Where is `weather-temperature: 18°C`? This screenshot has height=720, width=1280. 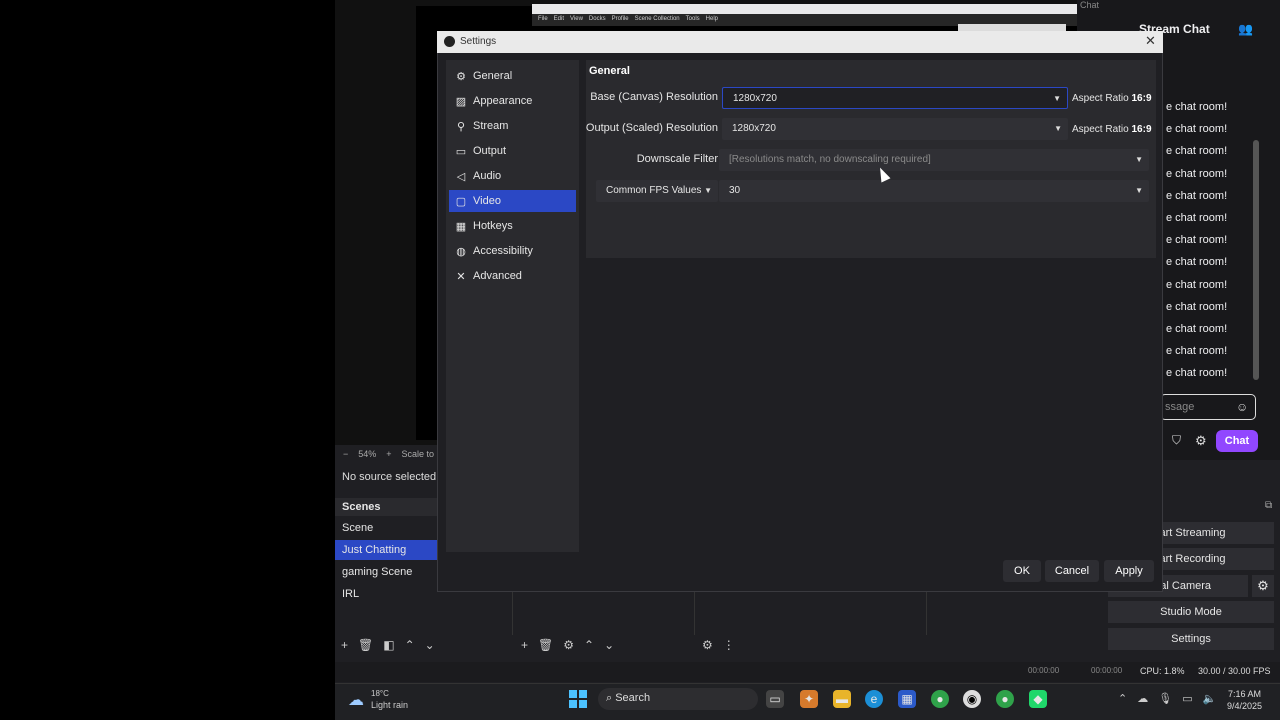 weather-temperature: 18°C is located at coordinates (380, 693).